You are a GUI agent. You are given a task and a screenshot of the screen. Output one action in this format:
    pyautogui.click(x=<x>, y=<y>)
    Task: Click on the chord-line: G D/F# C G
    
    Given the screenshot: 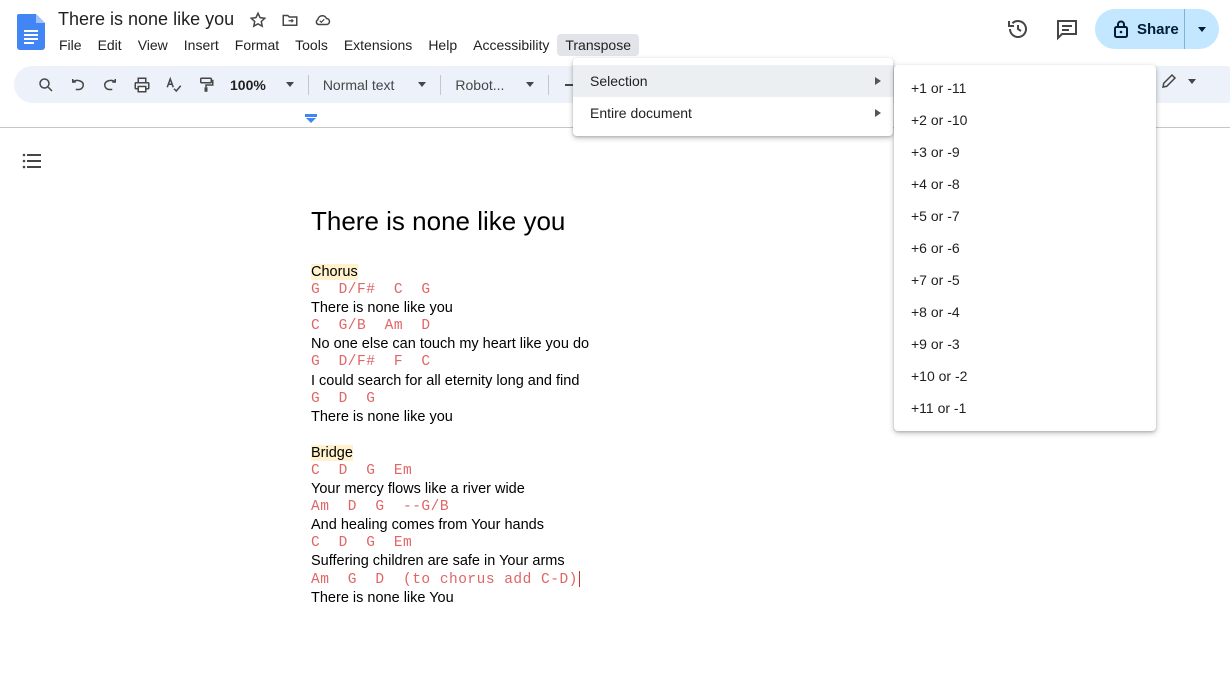 What is the action you would take?
    pyautogui.click(x=581, y=290)
    